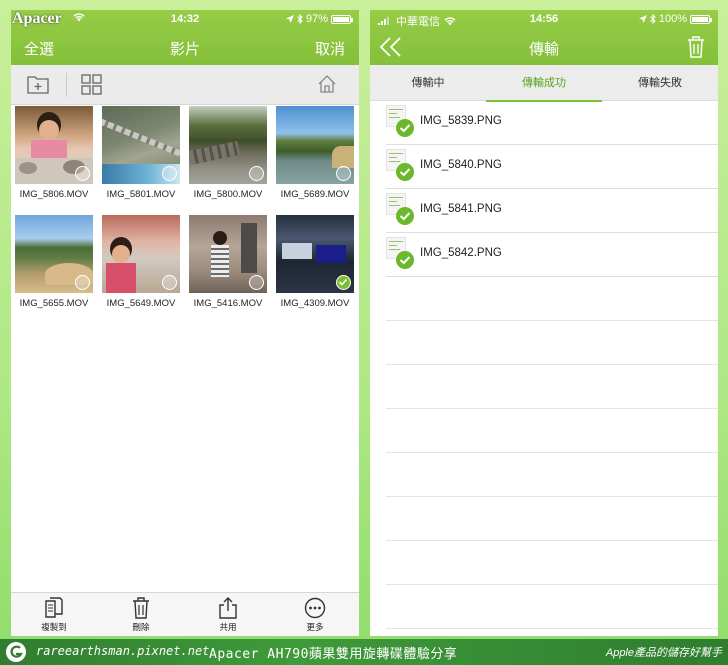 The height and width of the screenshot is (665, 728). I want to click on action-bar: 複製到 刪除 共用 更多, so click(185, 614).